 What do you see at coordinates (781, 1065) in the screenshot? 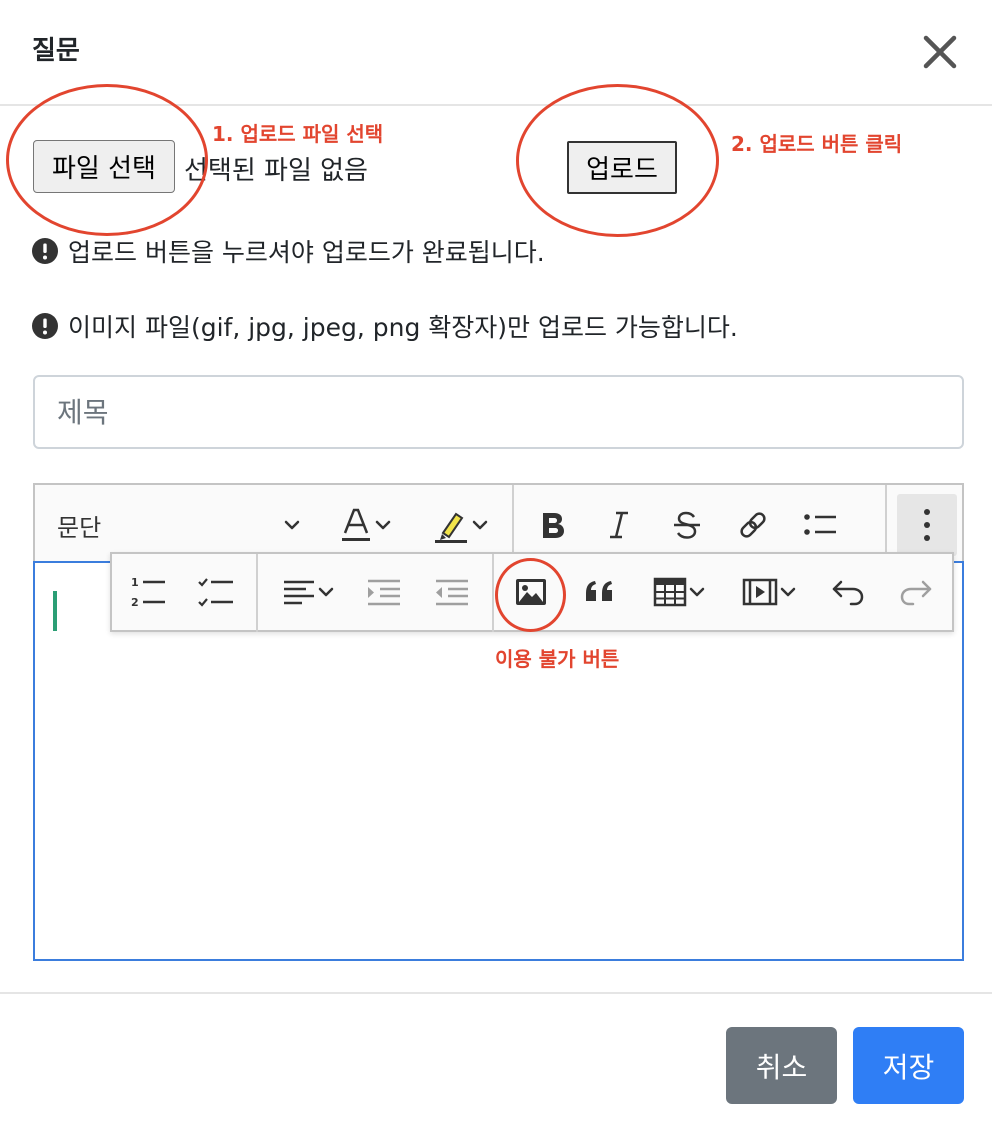
I see `cancel-button: 취소` at bounding box center [781, 1065].